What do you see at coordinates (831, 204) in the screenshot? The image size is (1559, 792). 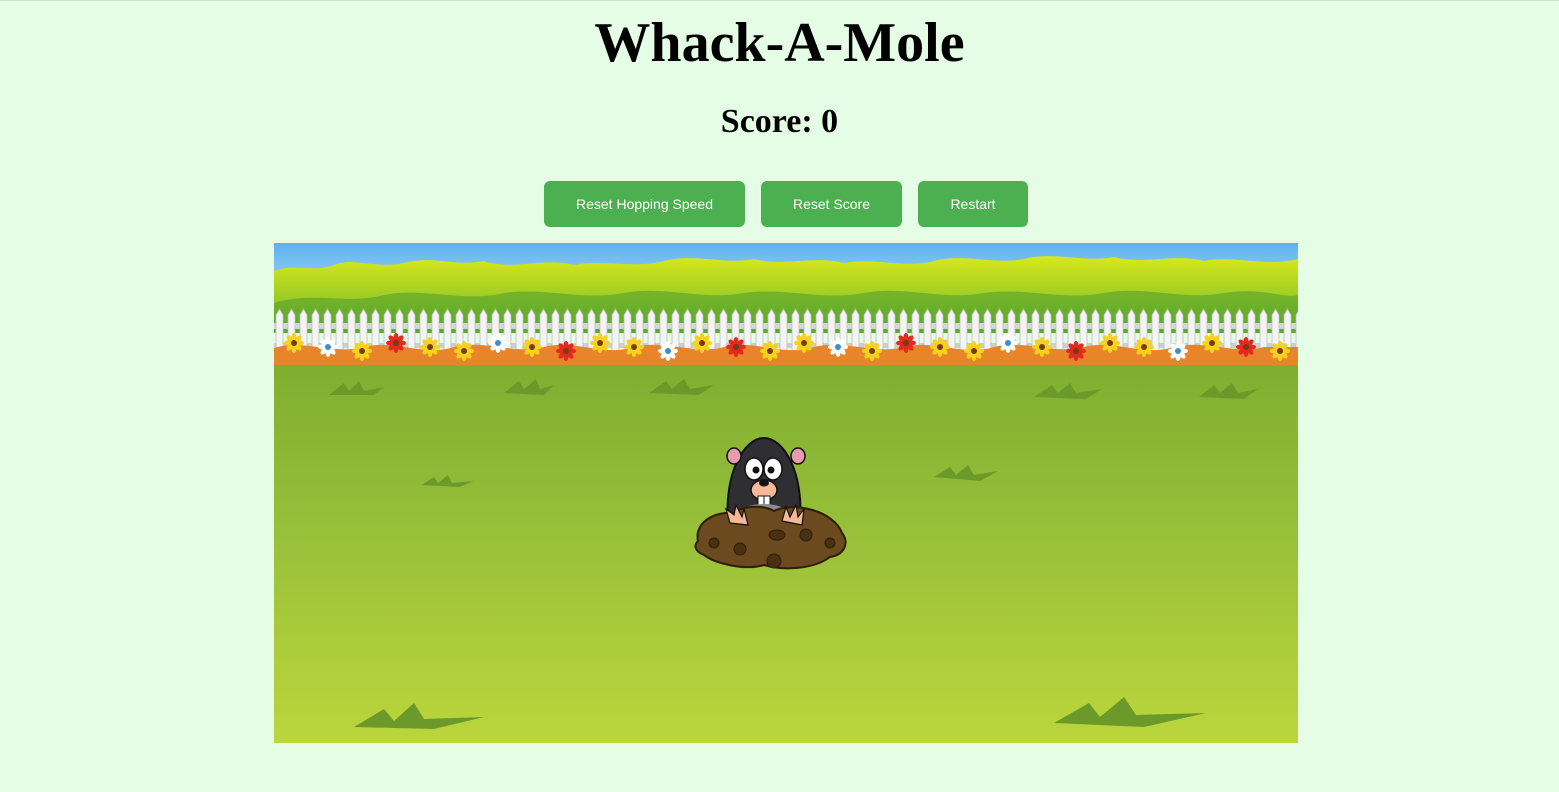 I see `reset-score-button: Reset Score` at bounding box center [831, 204].